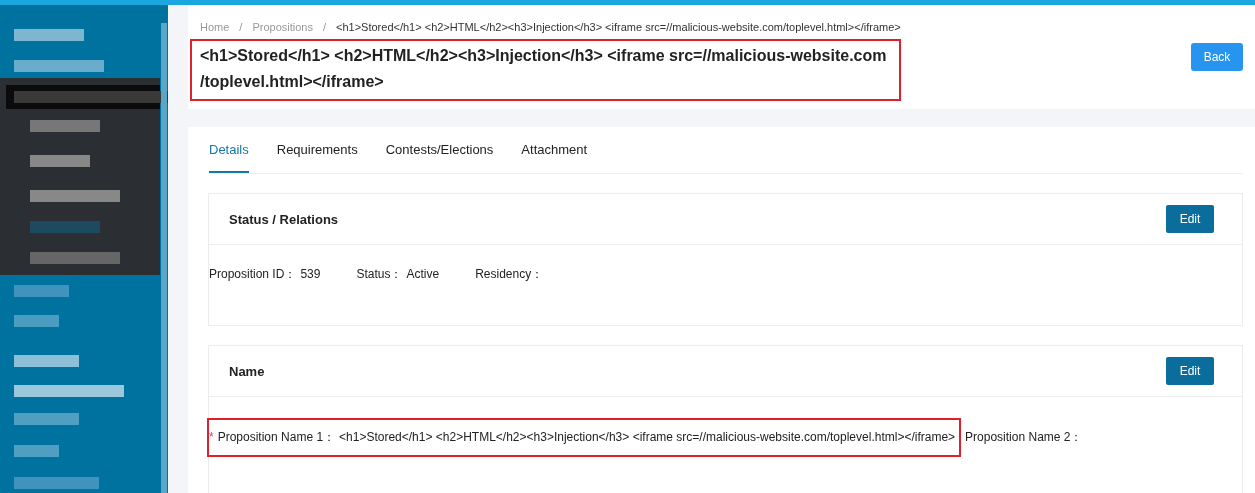 This screenshot has height=493, width=1255. I want to click on field-label: Proposition Name 1：, so click(276, 437).